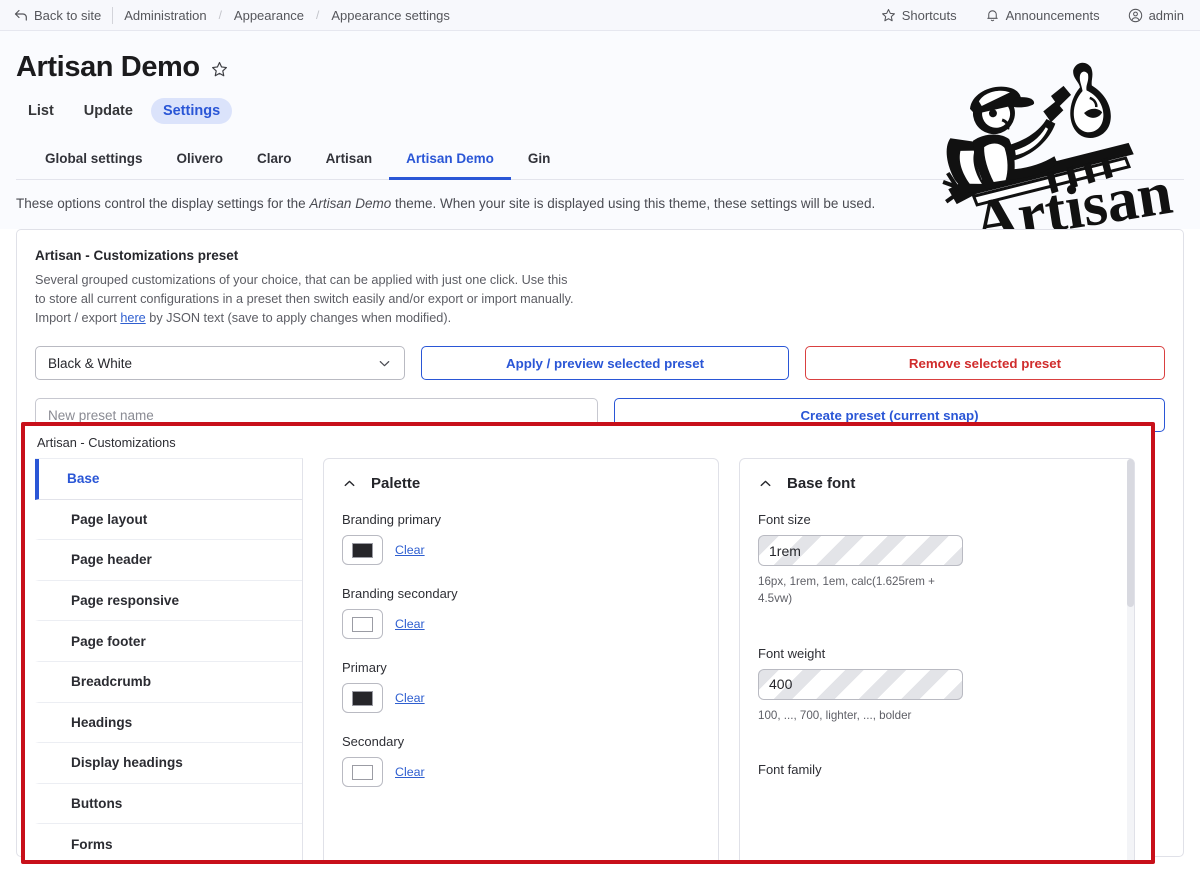 This screenshot has height=878, width=1200. I want to click on announcements-button: Announcements, so click(1042, 15).